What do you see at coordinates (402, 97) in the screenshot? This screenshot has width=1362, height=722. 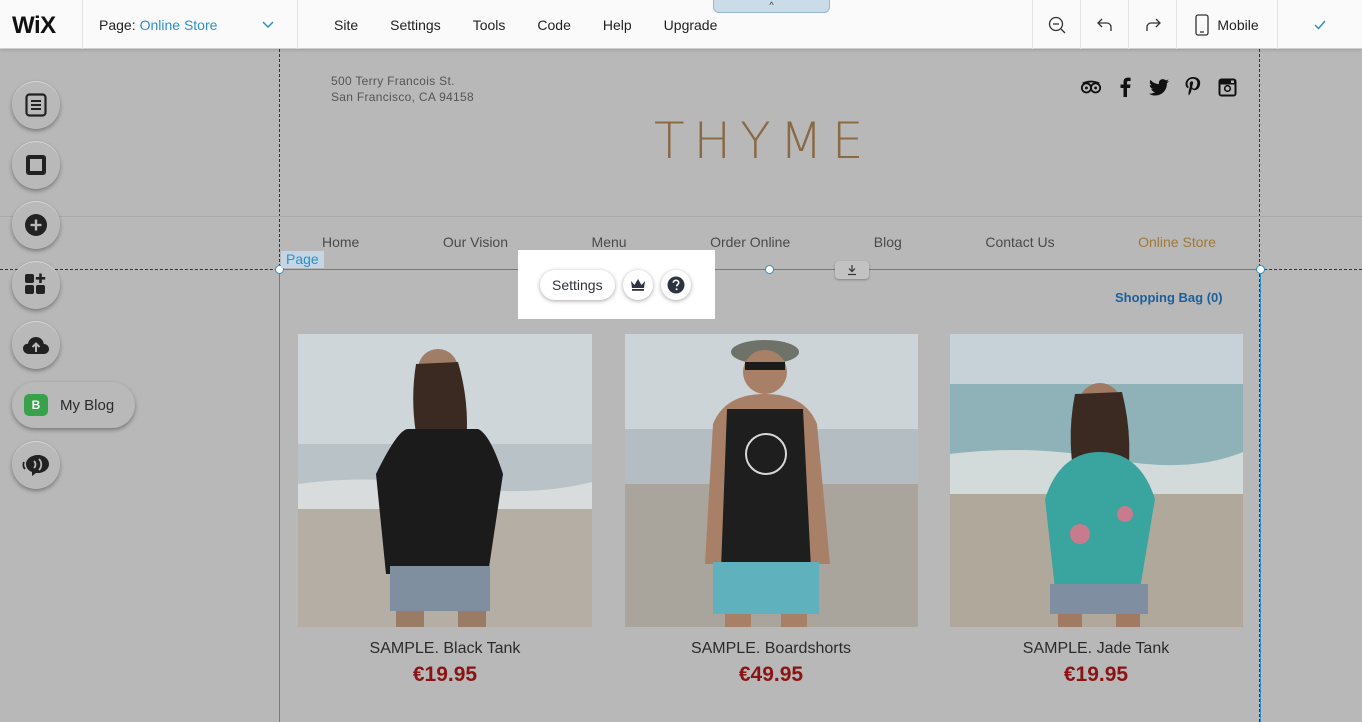 I see `address-line-2: San Francisco, CA 94158` at bounding box center [402, 97].